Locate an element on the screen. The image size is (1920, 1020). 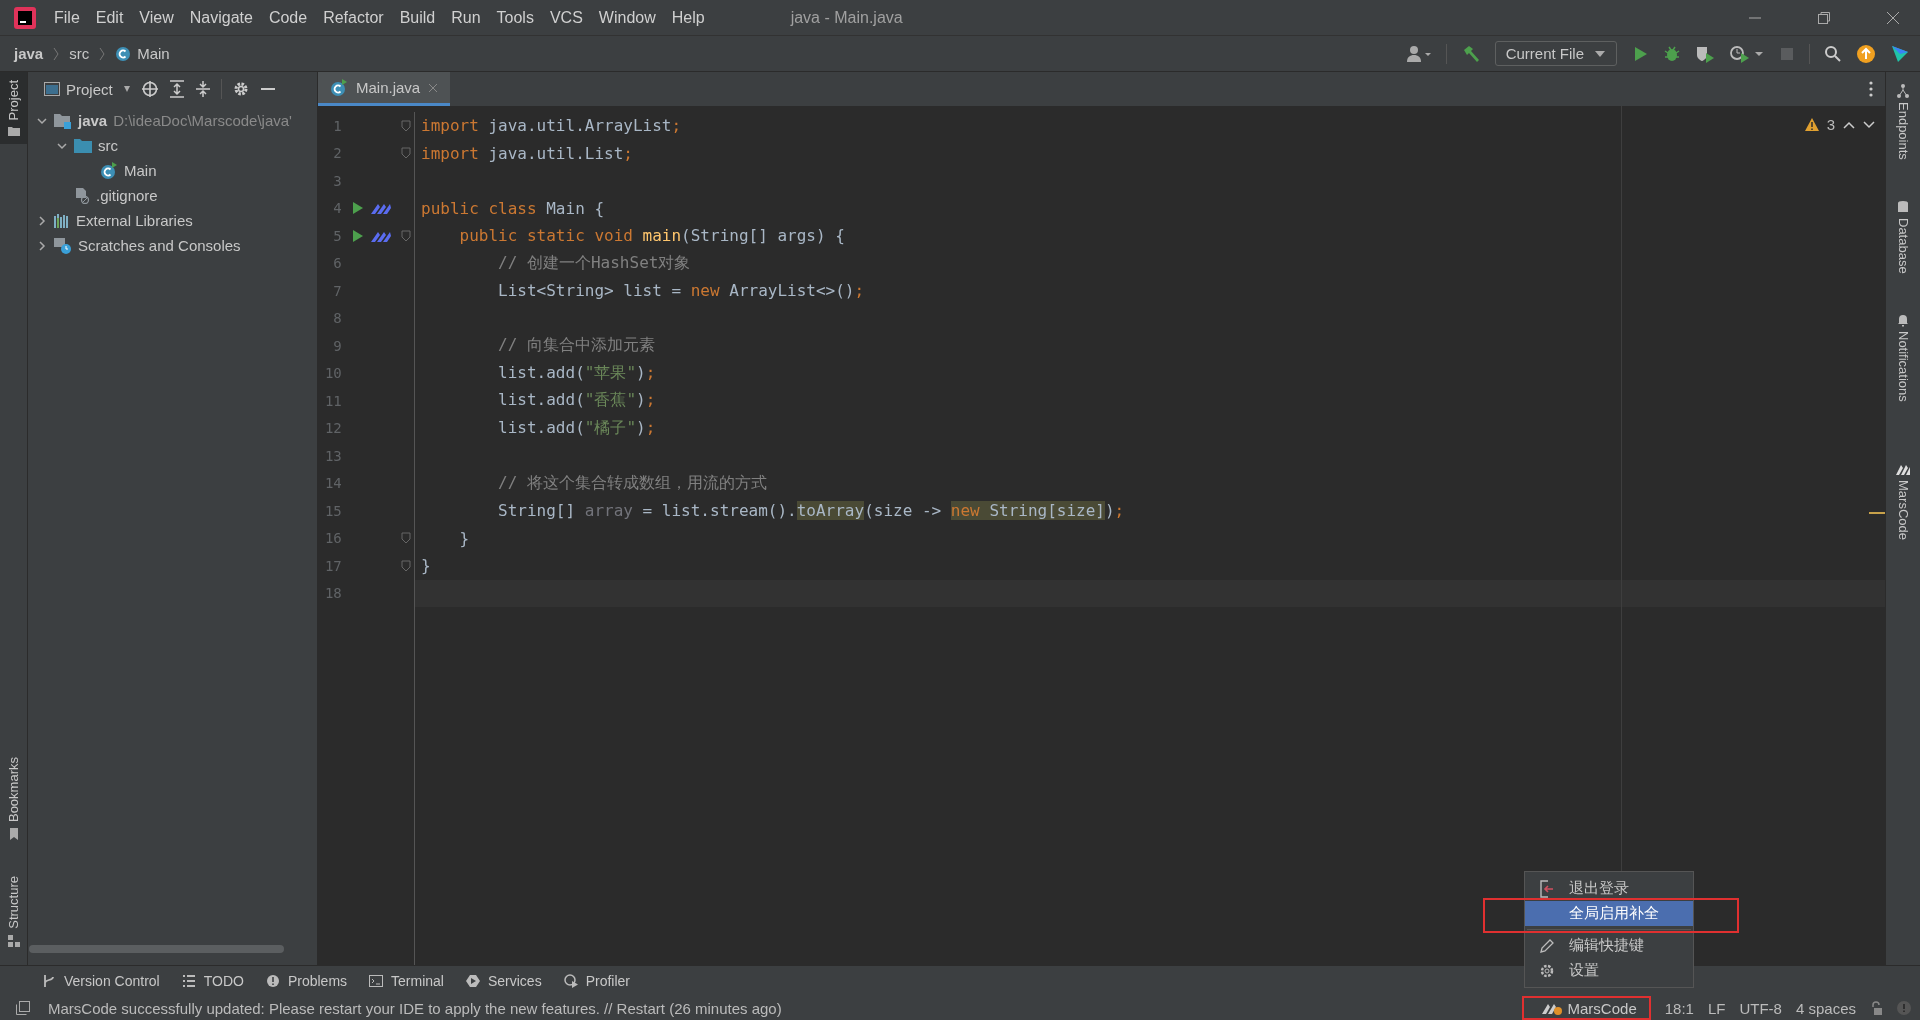
folder-icon is located at coordinates (13, 131).